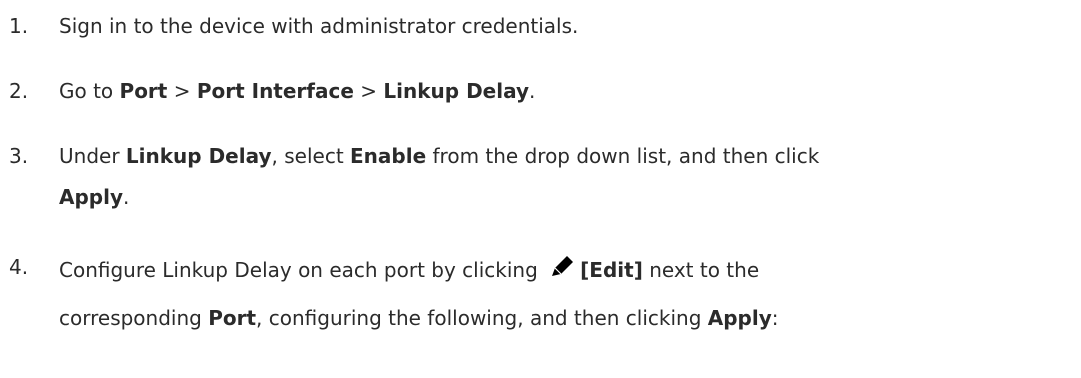 The image size is (1081, 378). I want to click on option-enable: Enable, so click(388, 156).